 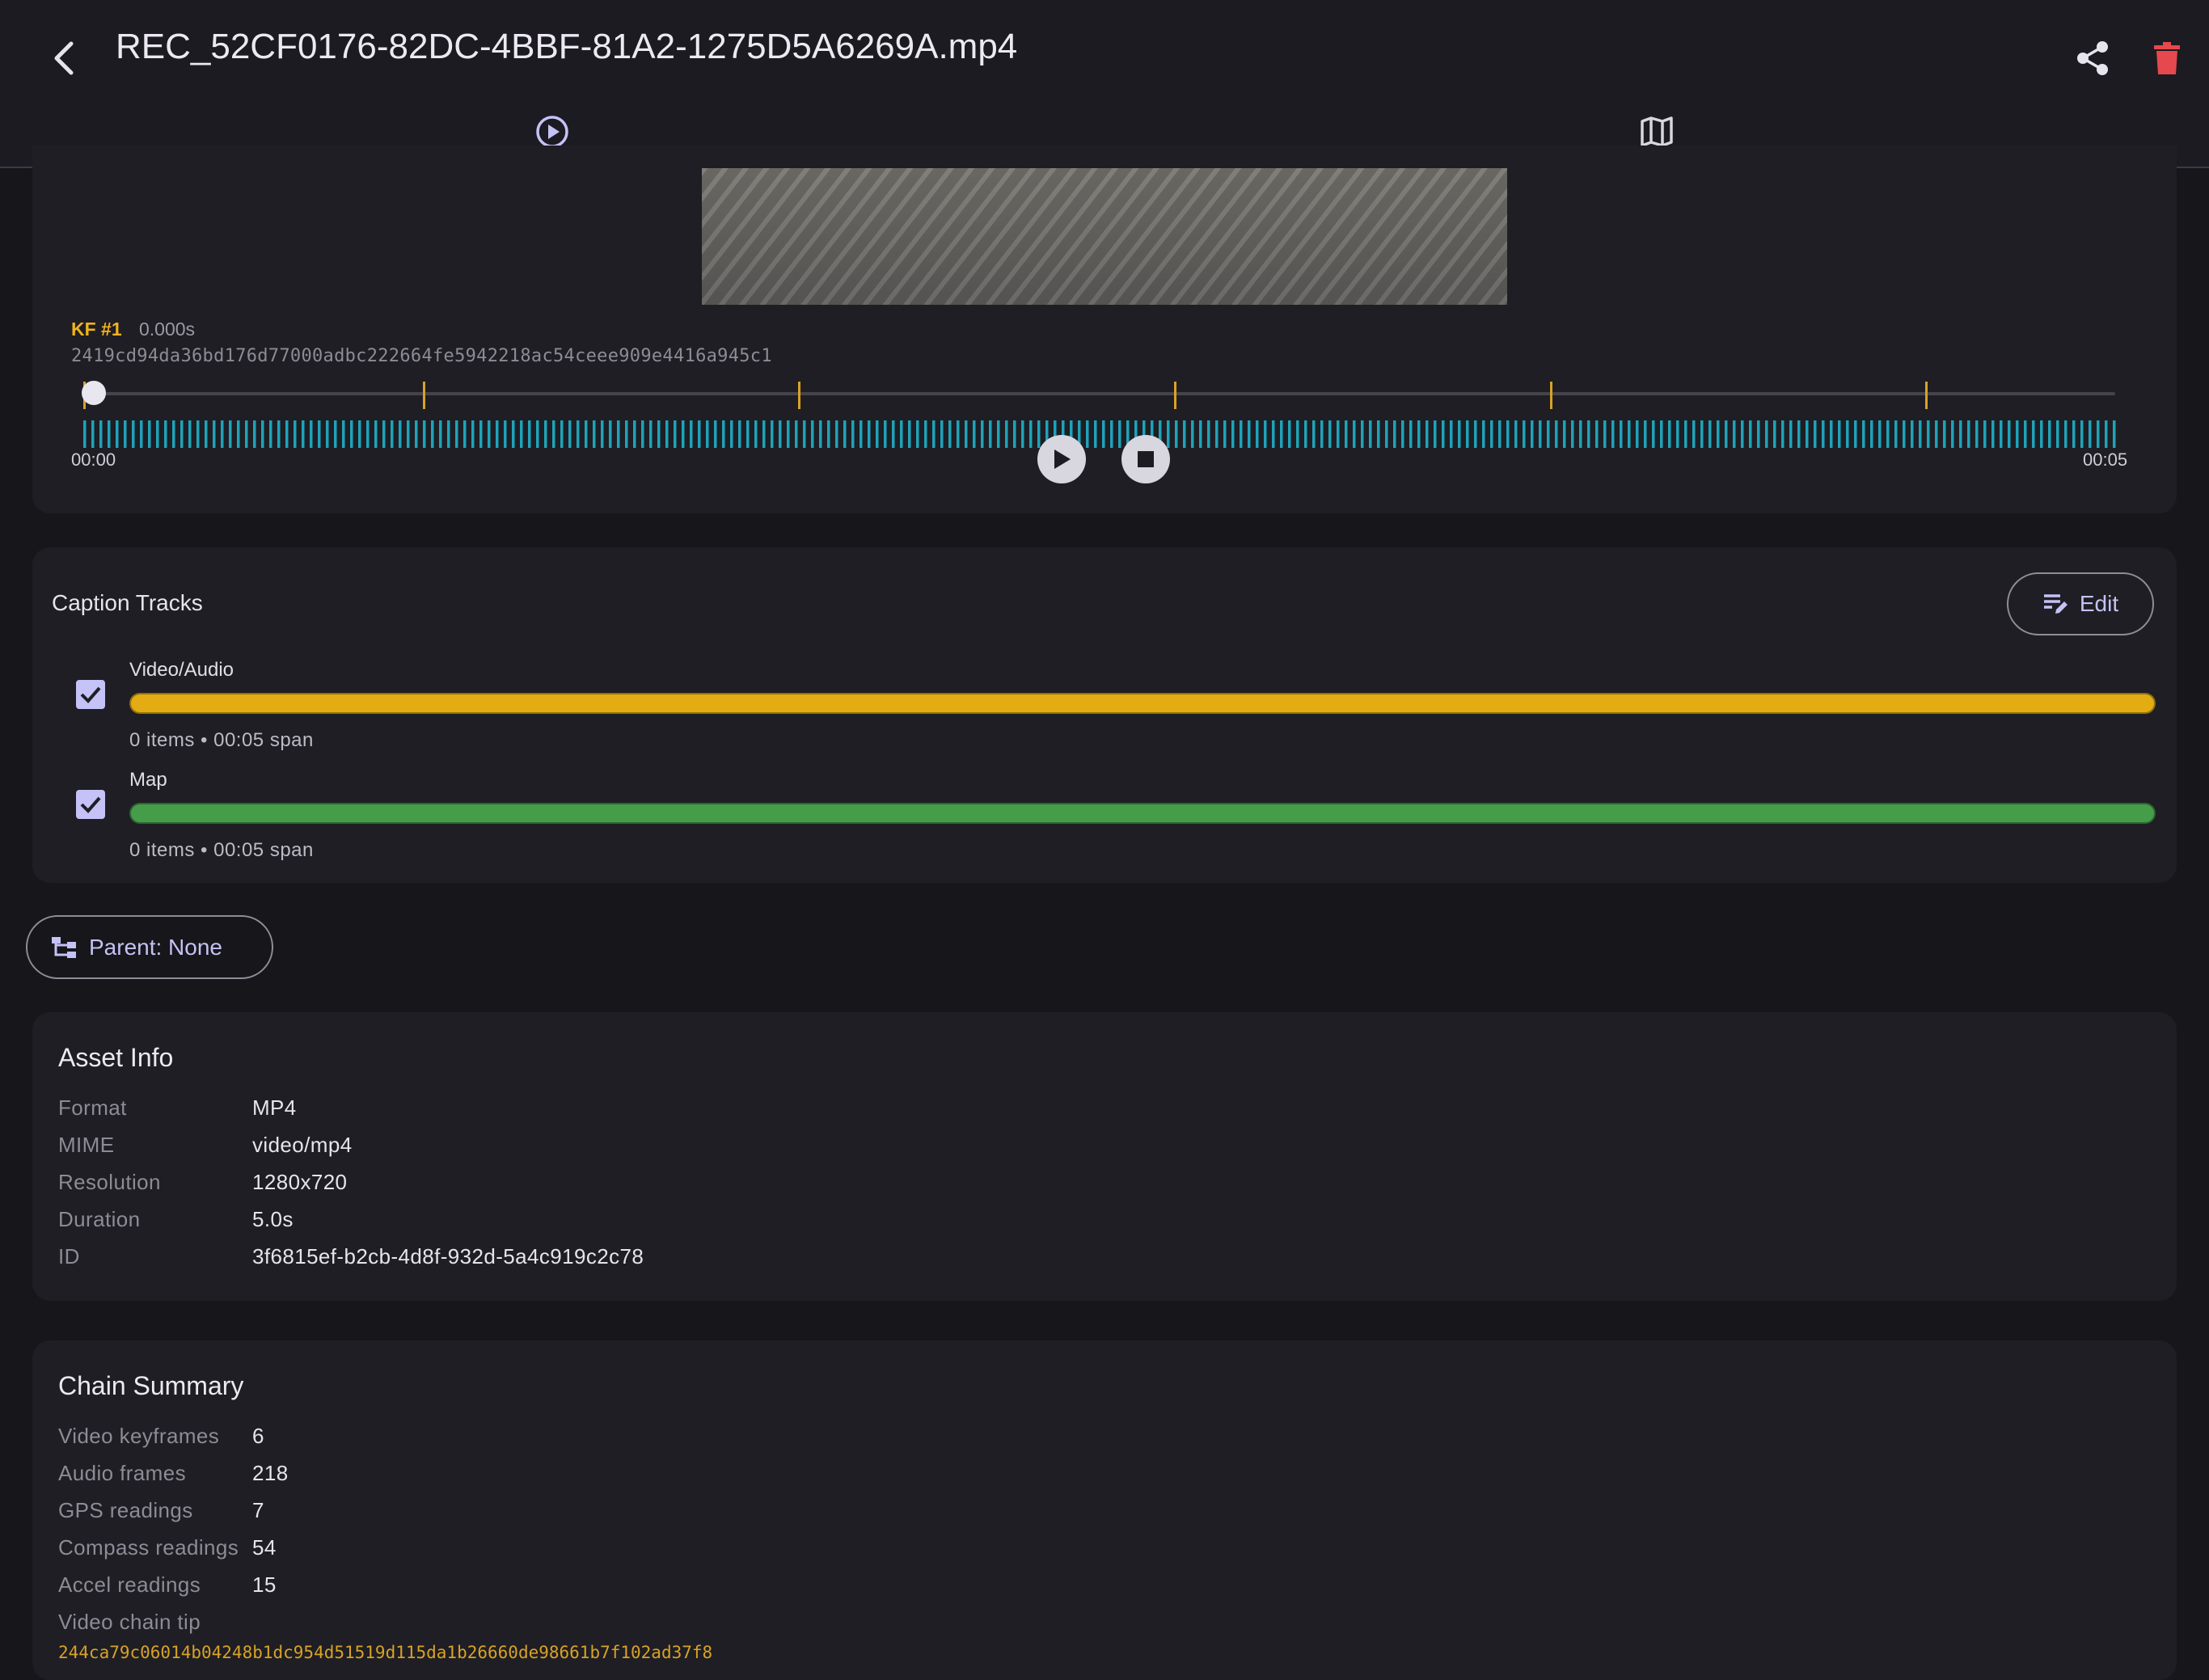 What do you see at coordinates (91, 805) in the screenshot?
I see `track-checkbox-map` at bounding box center [91, 805].